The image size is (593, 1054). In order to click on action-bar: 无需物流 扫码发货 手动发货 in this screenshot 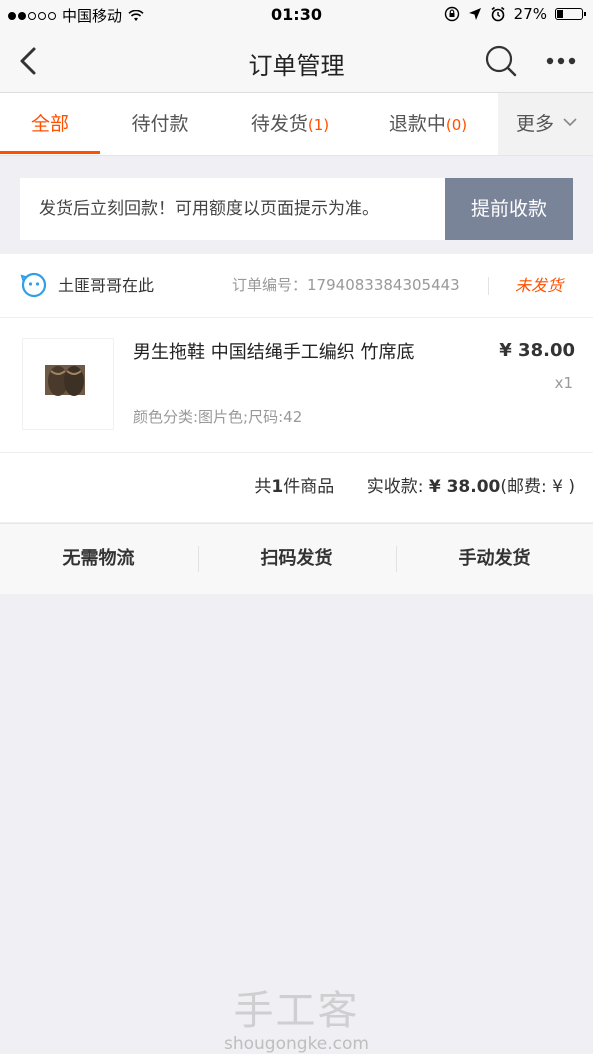, I will do `click(296, 558)`.